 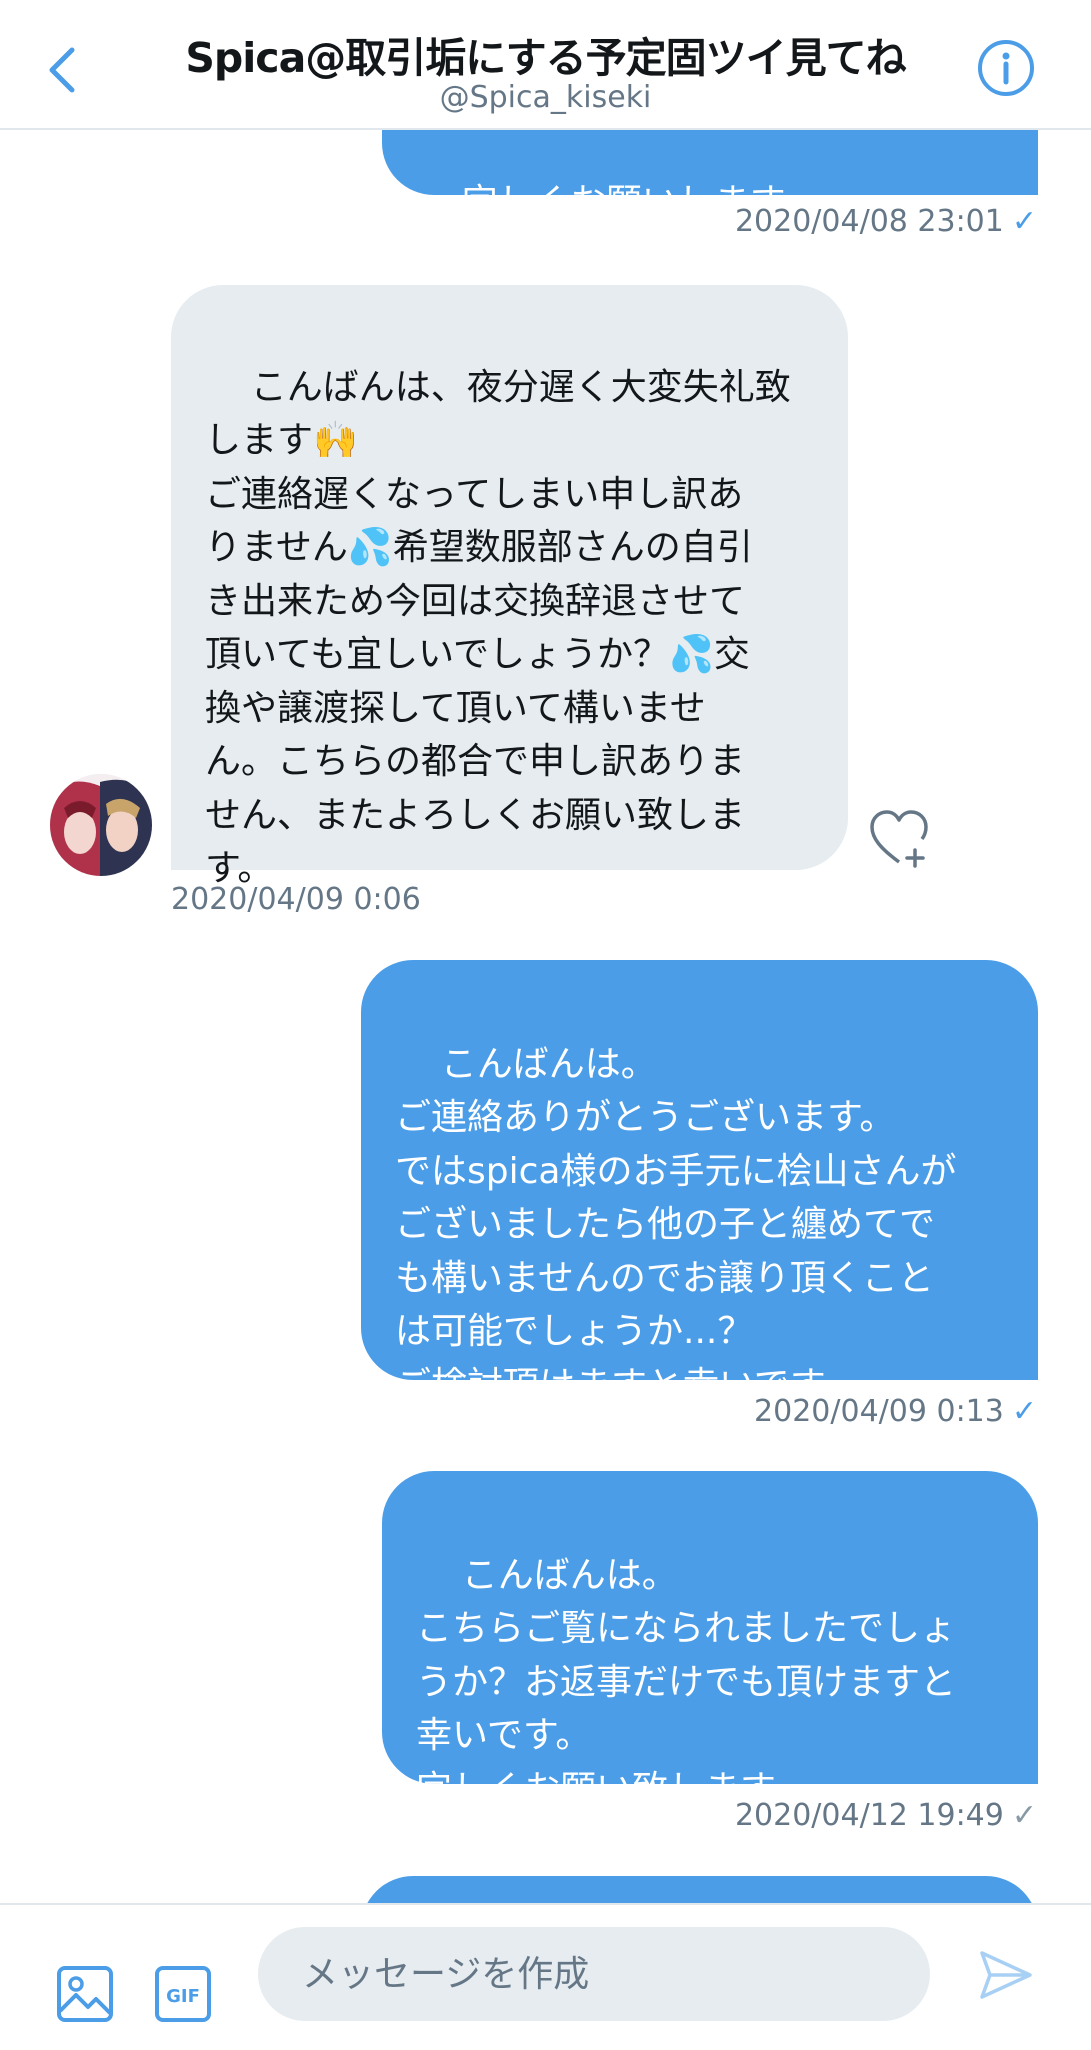 I want to click on gif-label: GIF, so click(x=183, y=1996).